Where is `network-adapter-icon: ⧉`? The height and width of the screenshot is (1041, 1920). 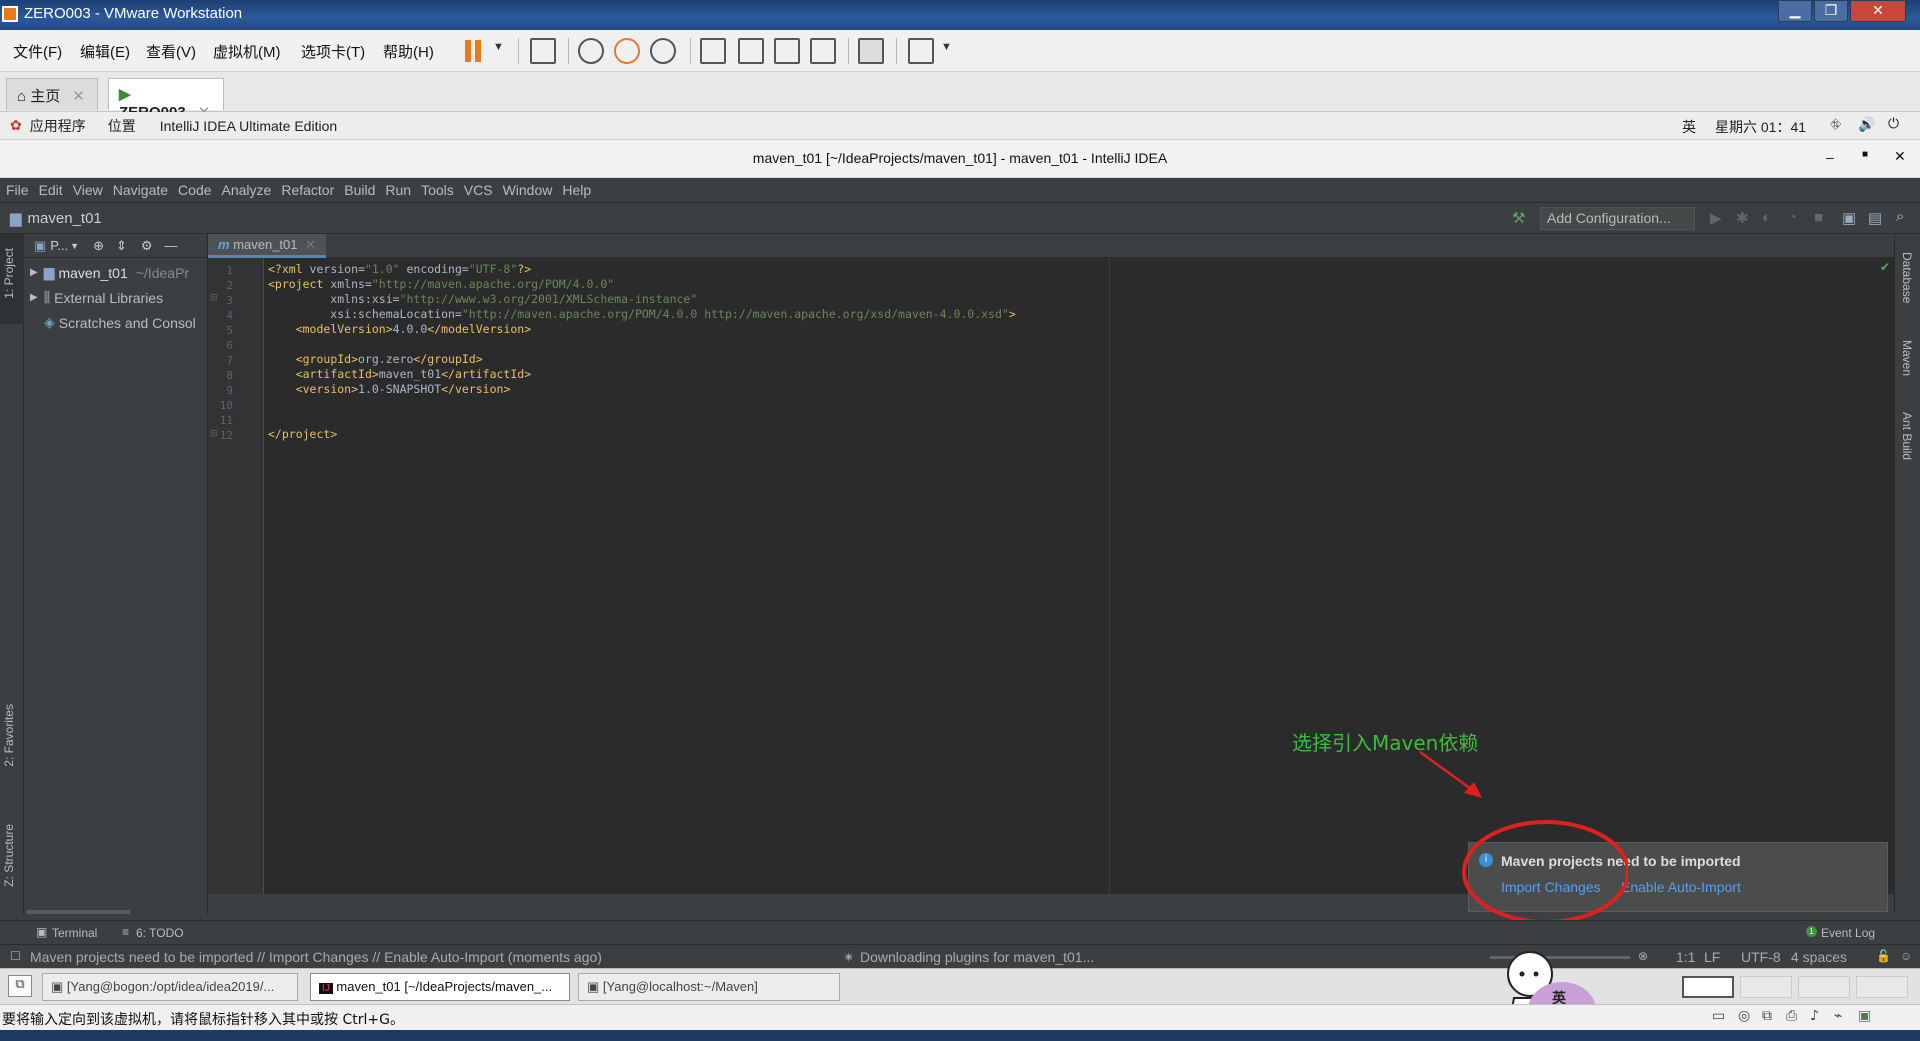
network-adapter-icon: ⧉ is located at coordinates (1767, 1016).